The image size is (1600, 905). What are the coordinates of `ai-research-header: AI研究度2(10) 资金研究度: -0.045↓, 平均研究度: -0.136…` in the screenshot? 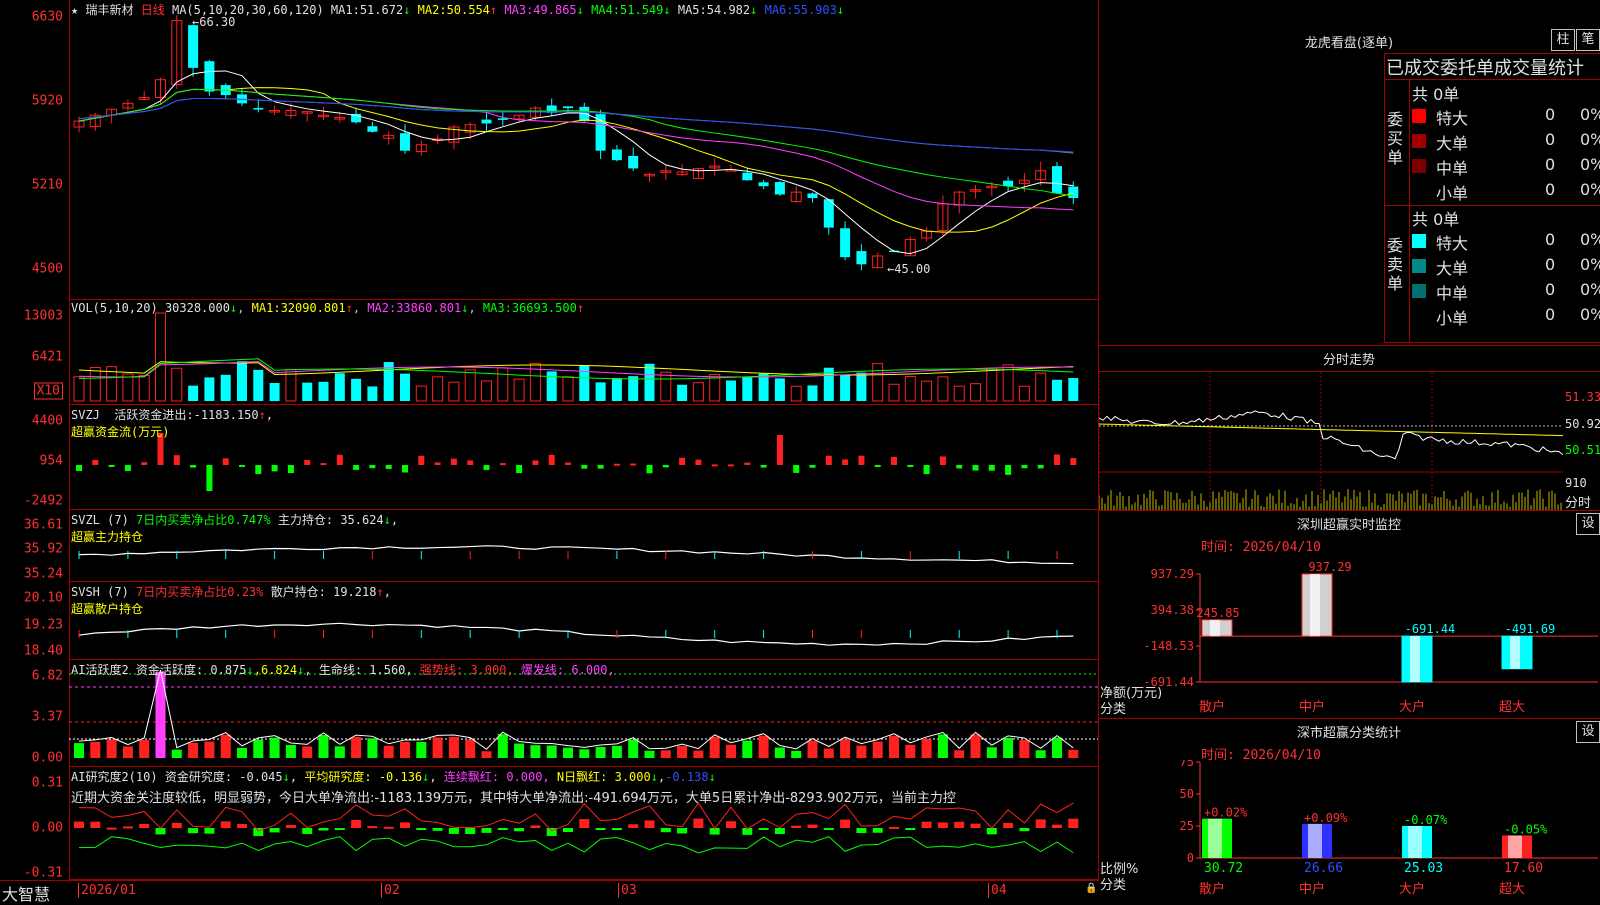 It's located at (393, 777).